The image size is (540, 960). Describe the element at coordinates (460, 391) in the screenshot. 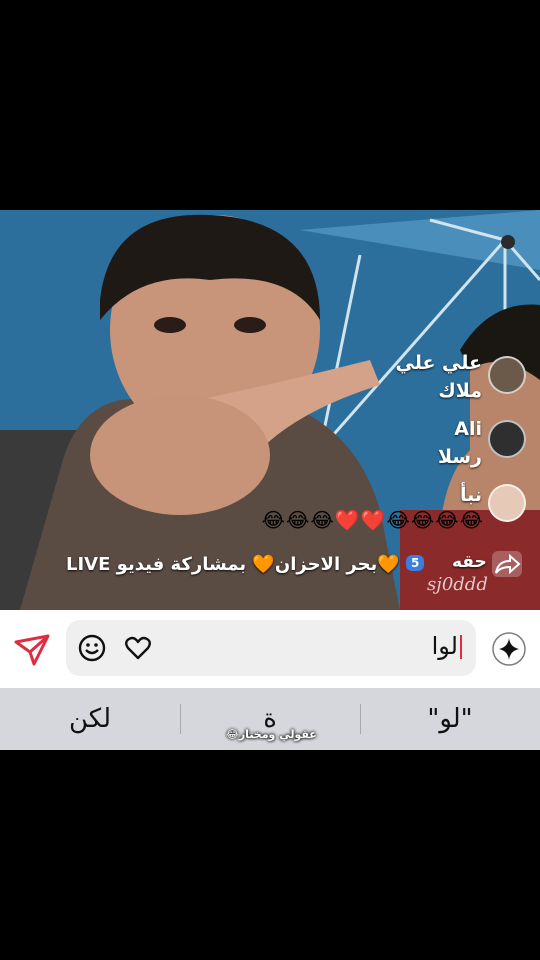

I see `comment-text: ملاك` at that location.